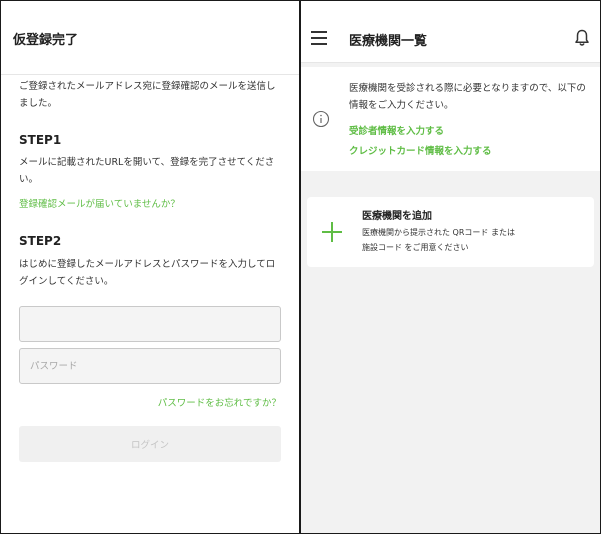  Describe the element at coordinates (150, 38) in the screenshot. I see `left-header: 仮登録完了` at that location.